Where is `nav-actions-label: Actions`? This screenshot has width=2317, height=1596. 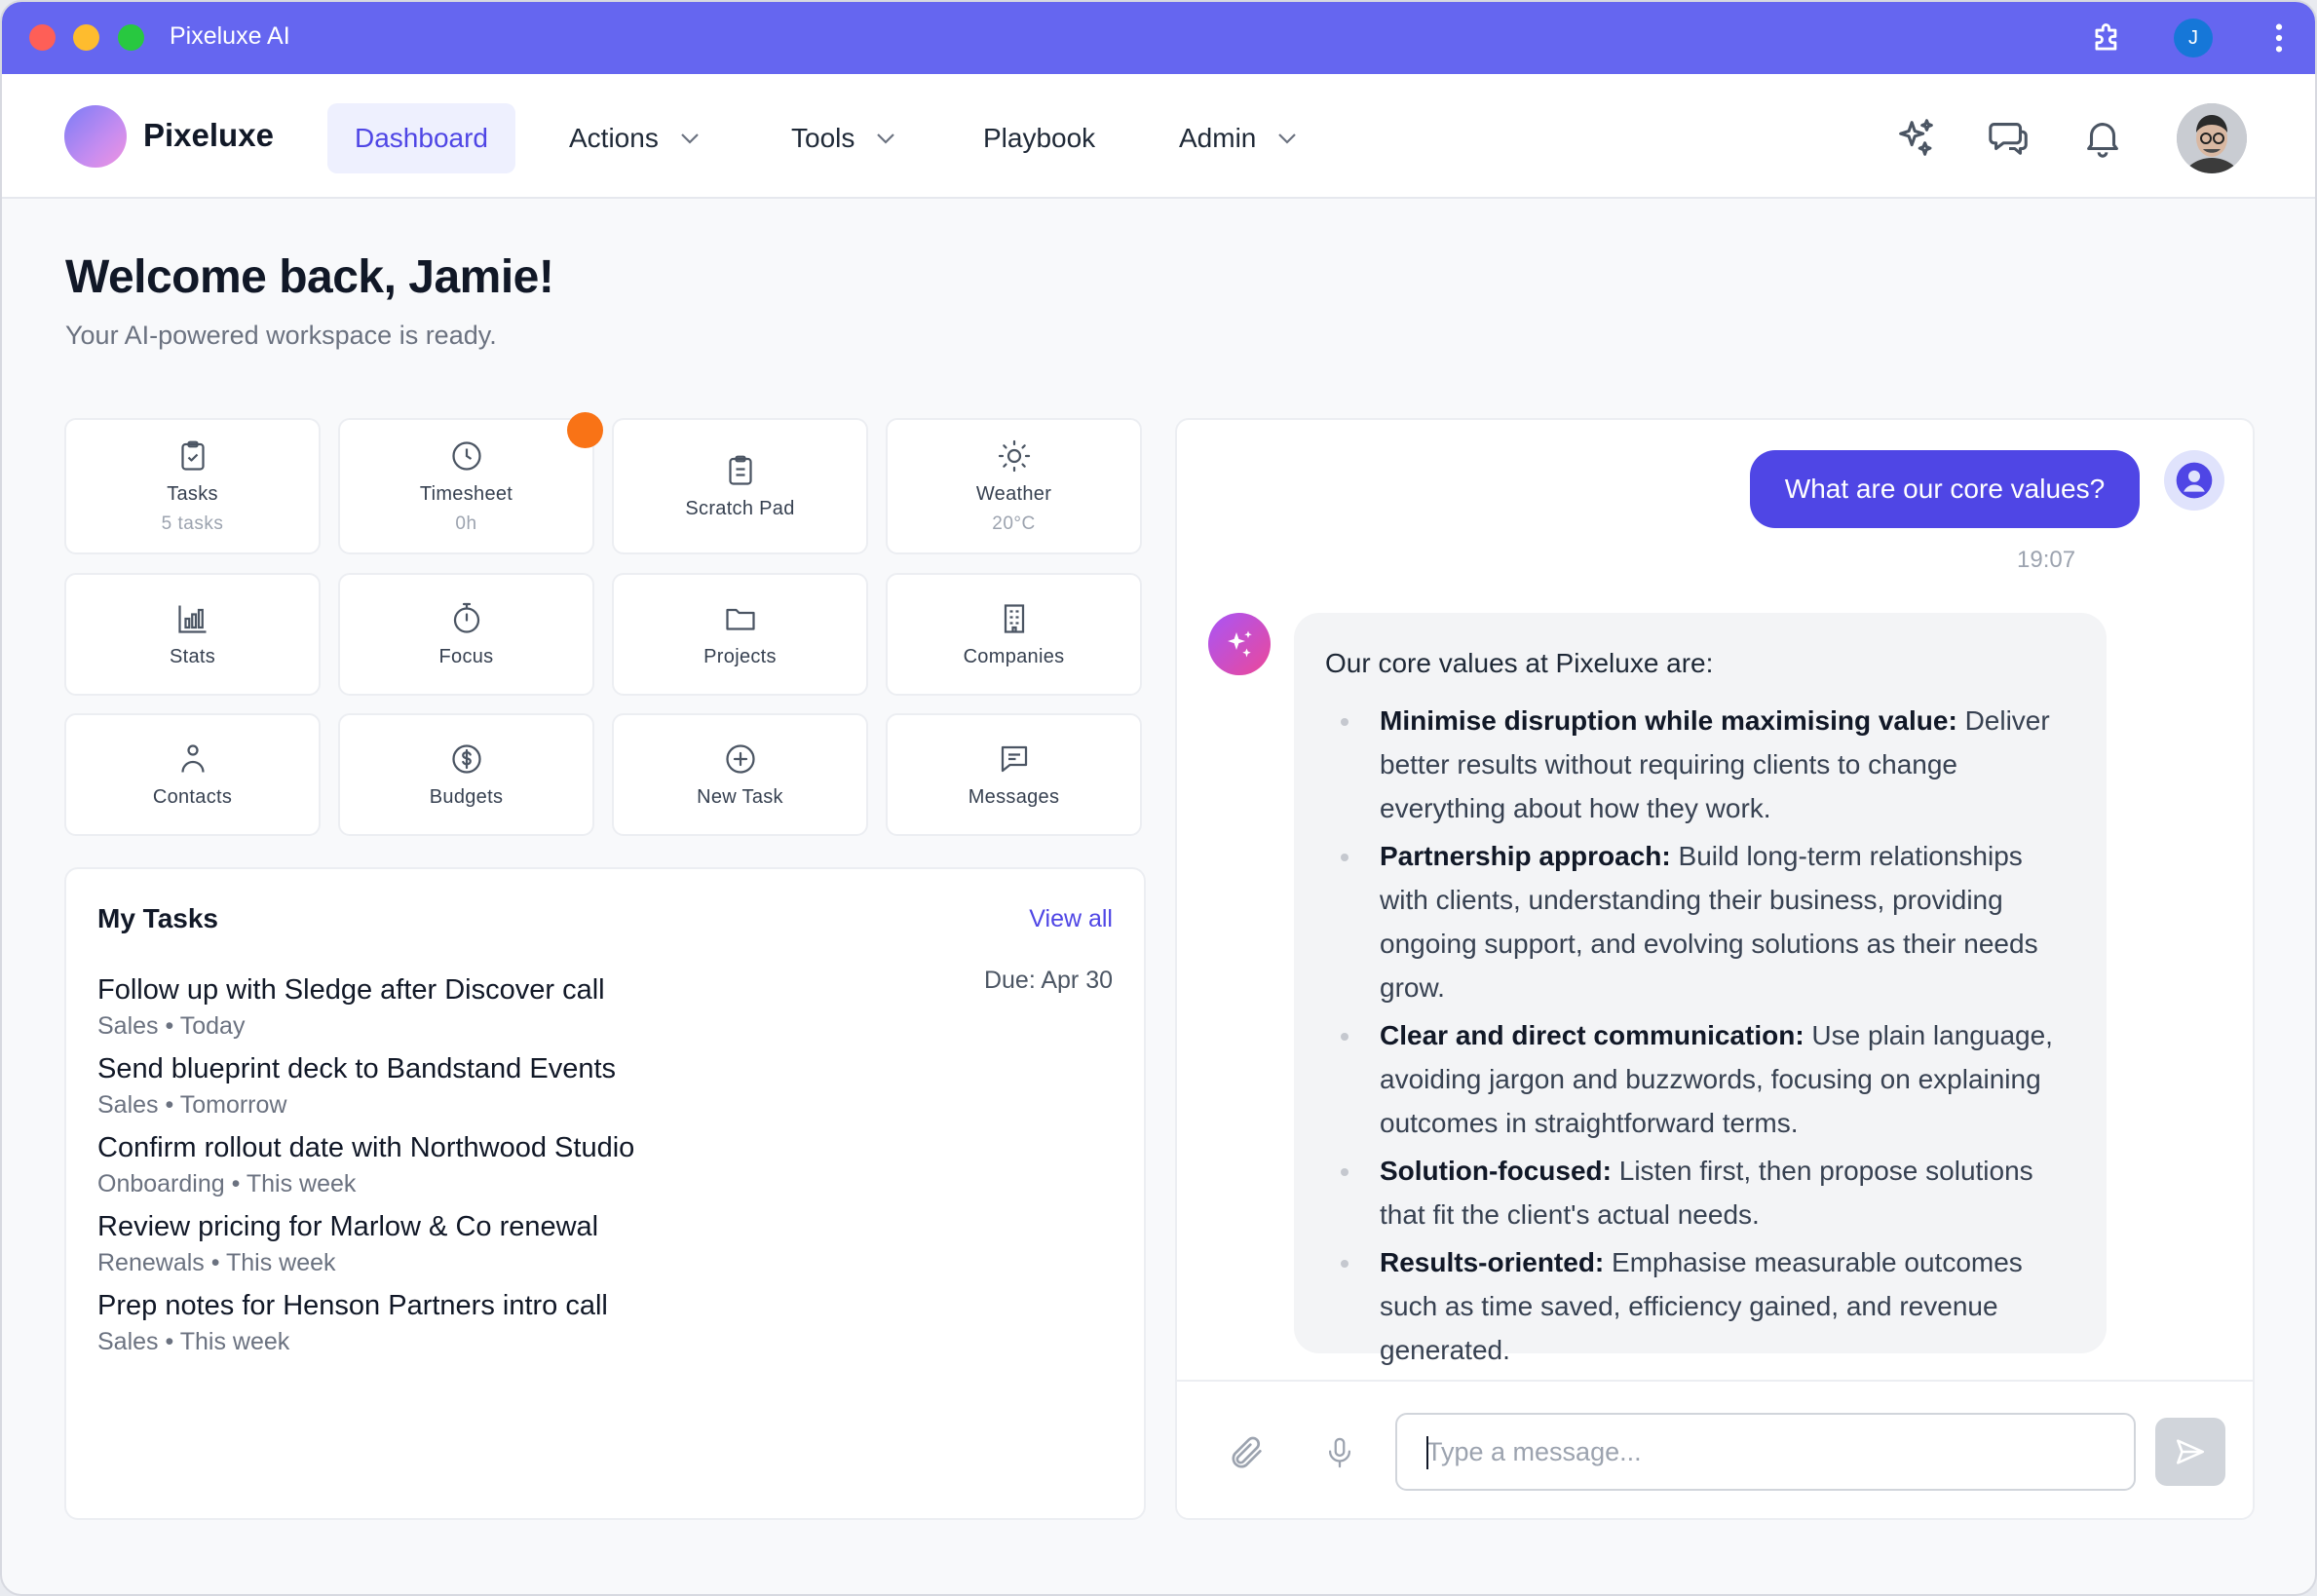 nav-actions-label: Actions is located at coordinates (614, 138).